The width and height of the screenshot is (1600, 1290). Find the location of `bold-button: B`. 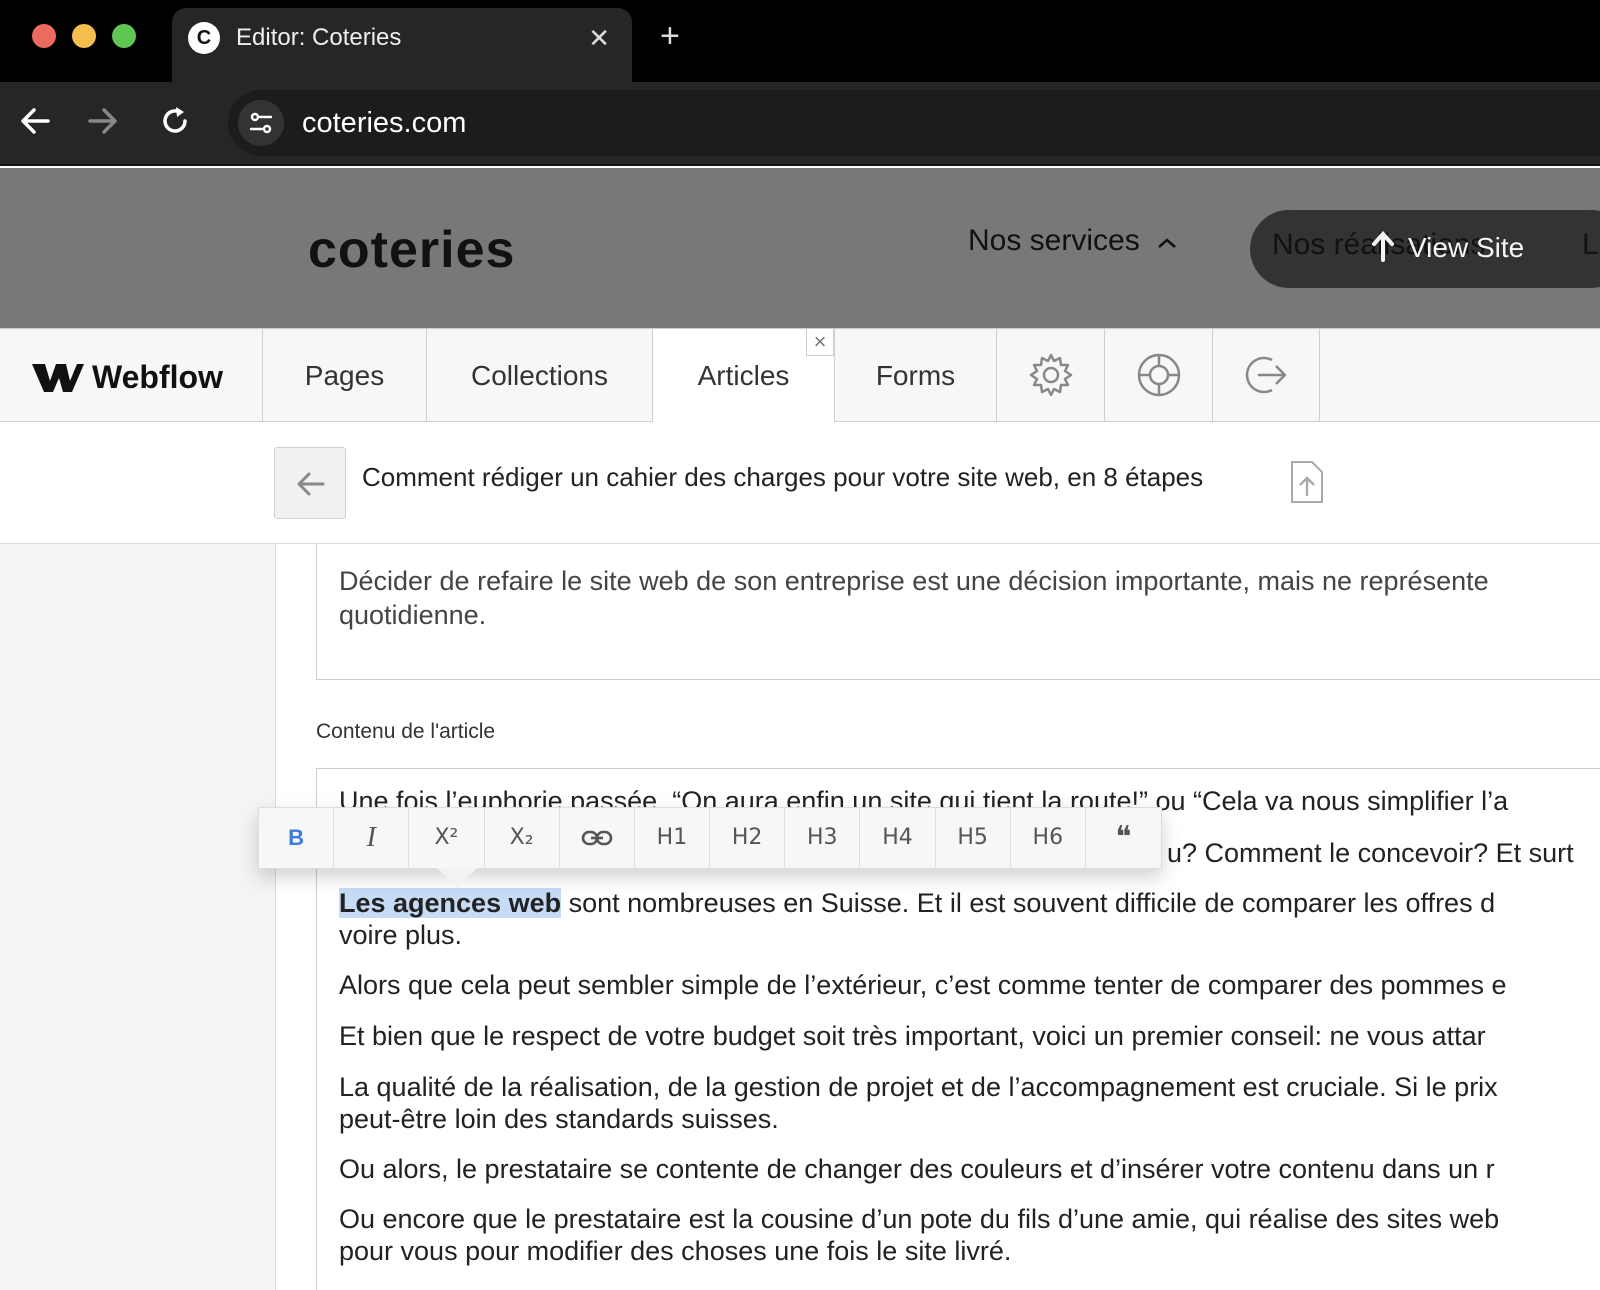

bold-button: B is located at coordinates (297, 838).